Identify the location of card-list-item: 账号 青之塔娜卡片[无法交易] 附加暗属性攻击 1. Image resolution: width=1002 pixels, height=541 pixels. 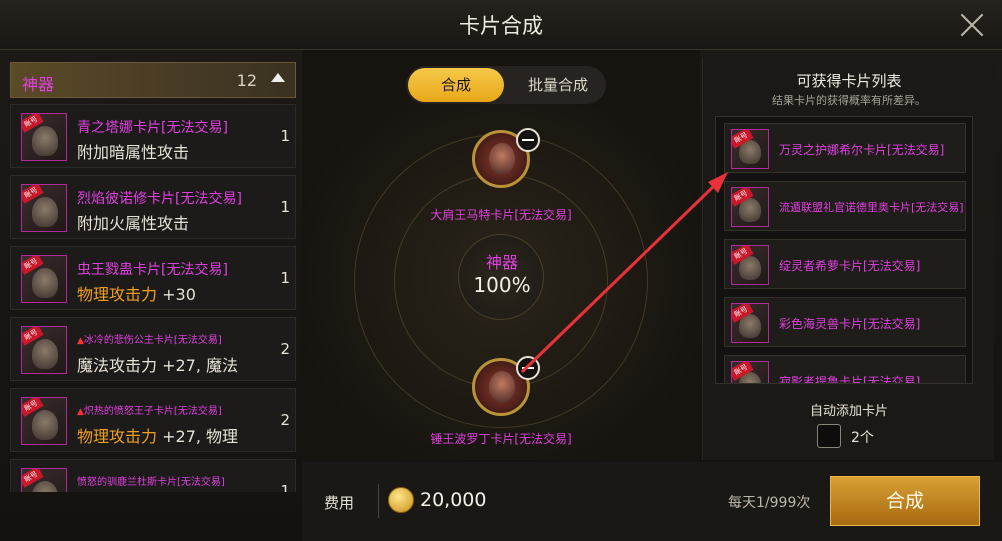
(153, 136).